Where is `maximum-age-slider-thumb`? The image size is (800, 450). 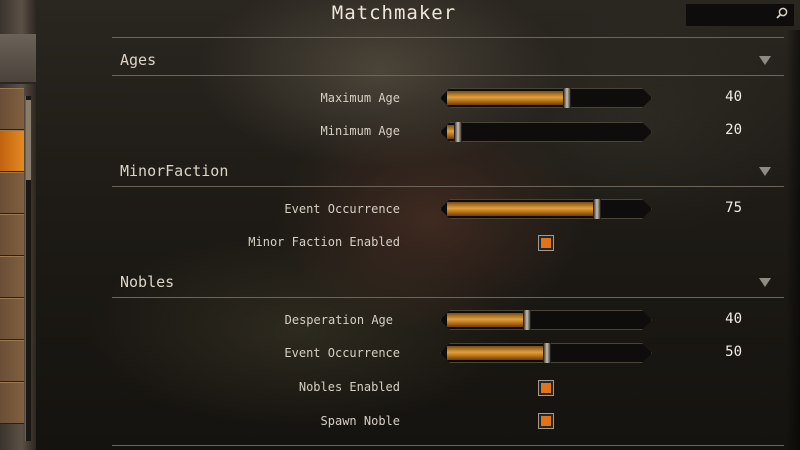 maximum-age-slider-thumb is located at coordinates (567, 99).